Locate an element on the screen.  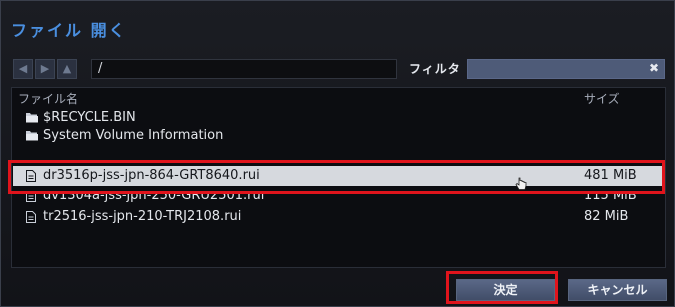
back-arrow-icon: ◀ is located at coordinates (23, 68).